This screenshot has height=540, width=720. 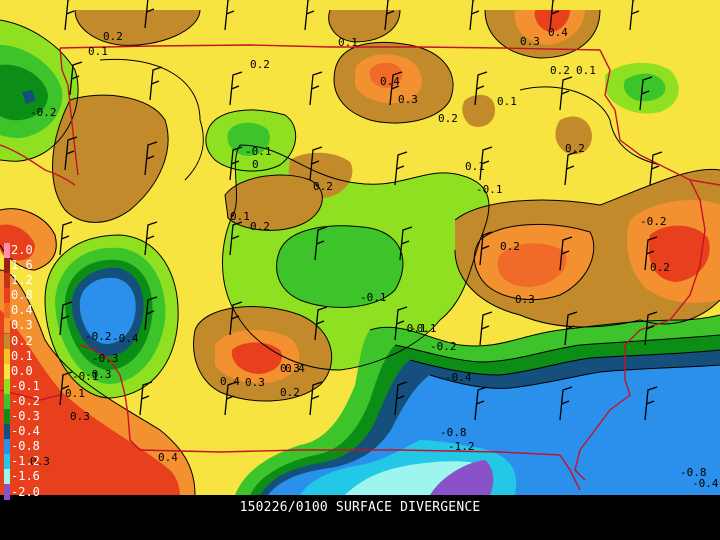 I want to click on legend-label: 1.2, so click(x=22, y=280).